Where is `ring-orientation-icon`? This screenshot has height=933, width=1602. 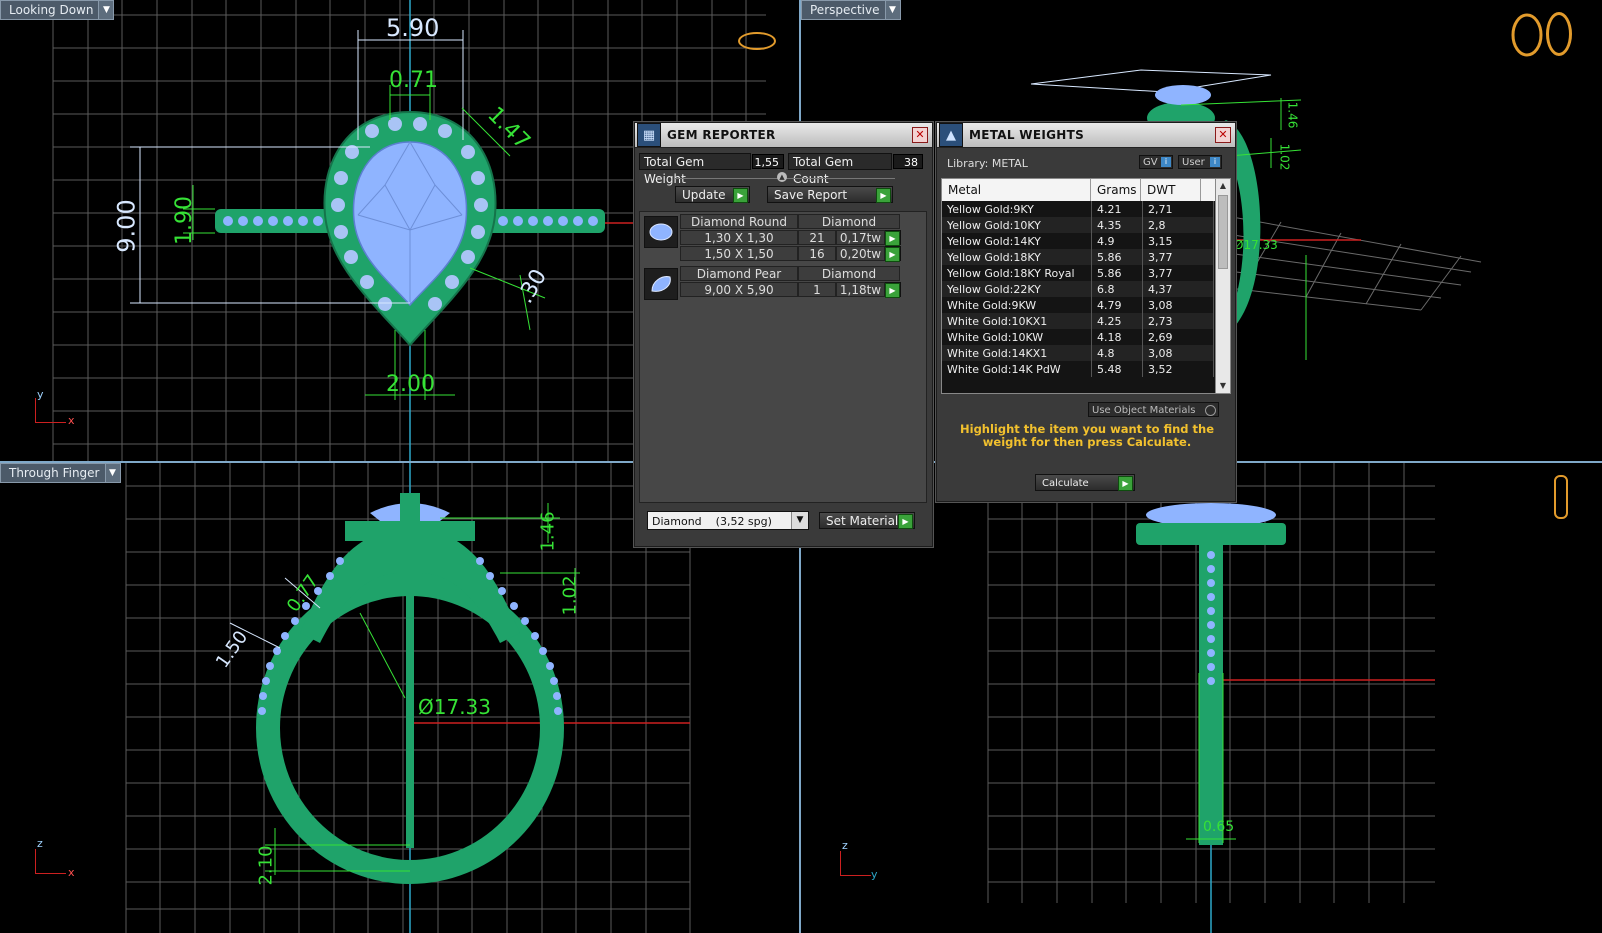
ring-orientation-icon is located at coordinates (1559, 34).